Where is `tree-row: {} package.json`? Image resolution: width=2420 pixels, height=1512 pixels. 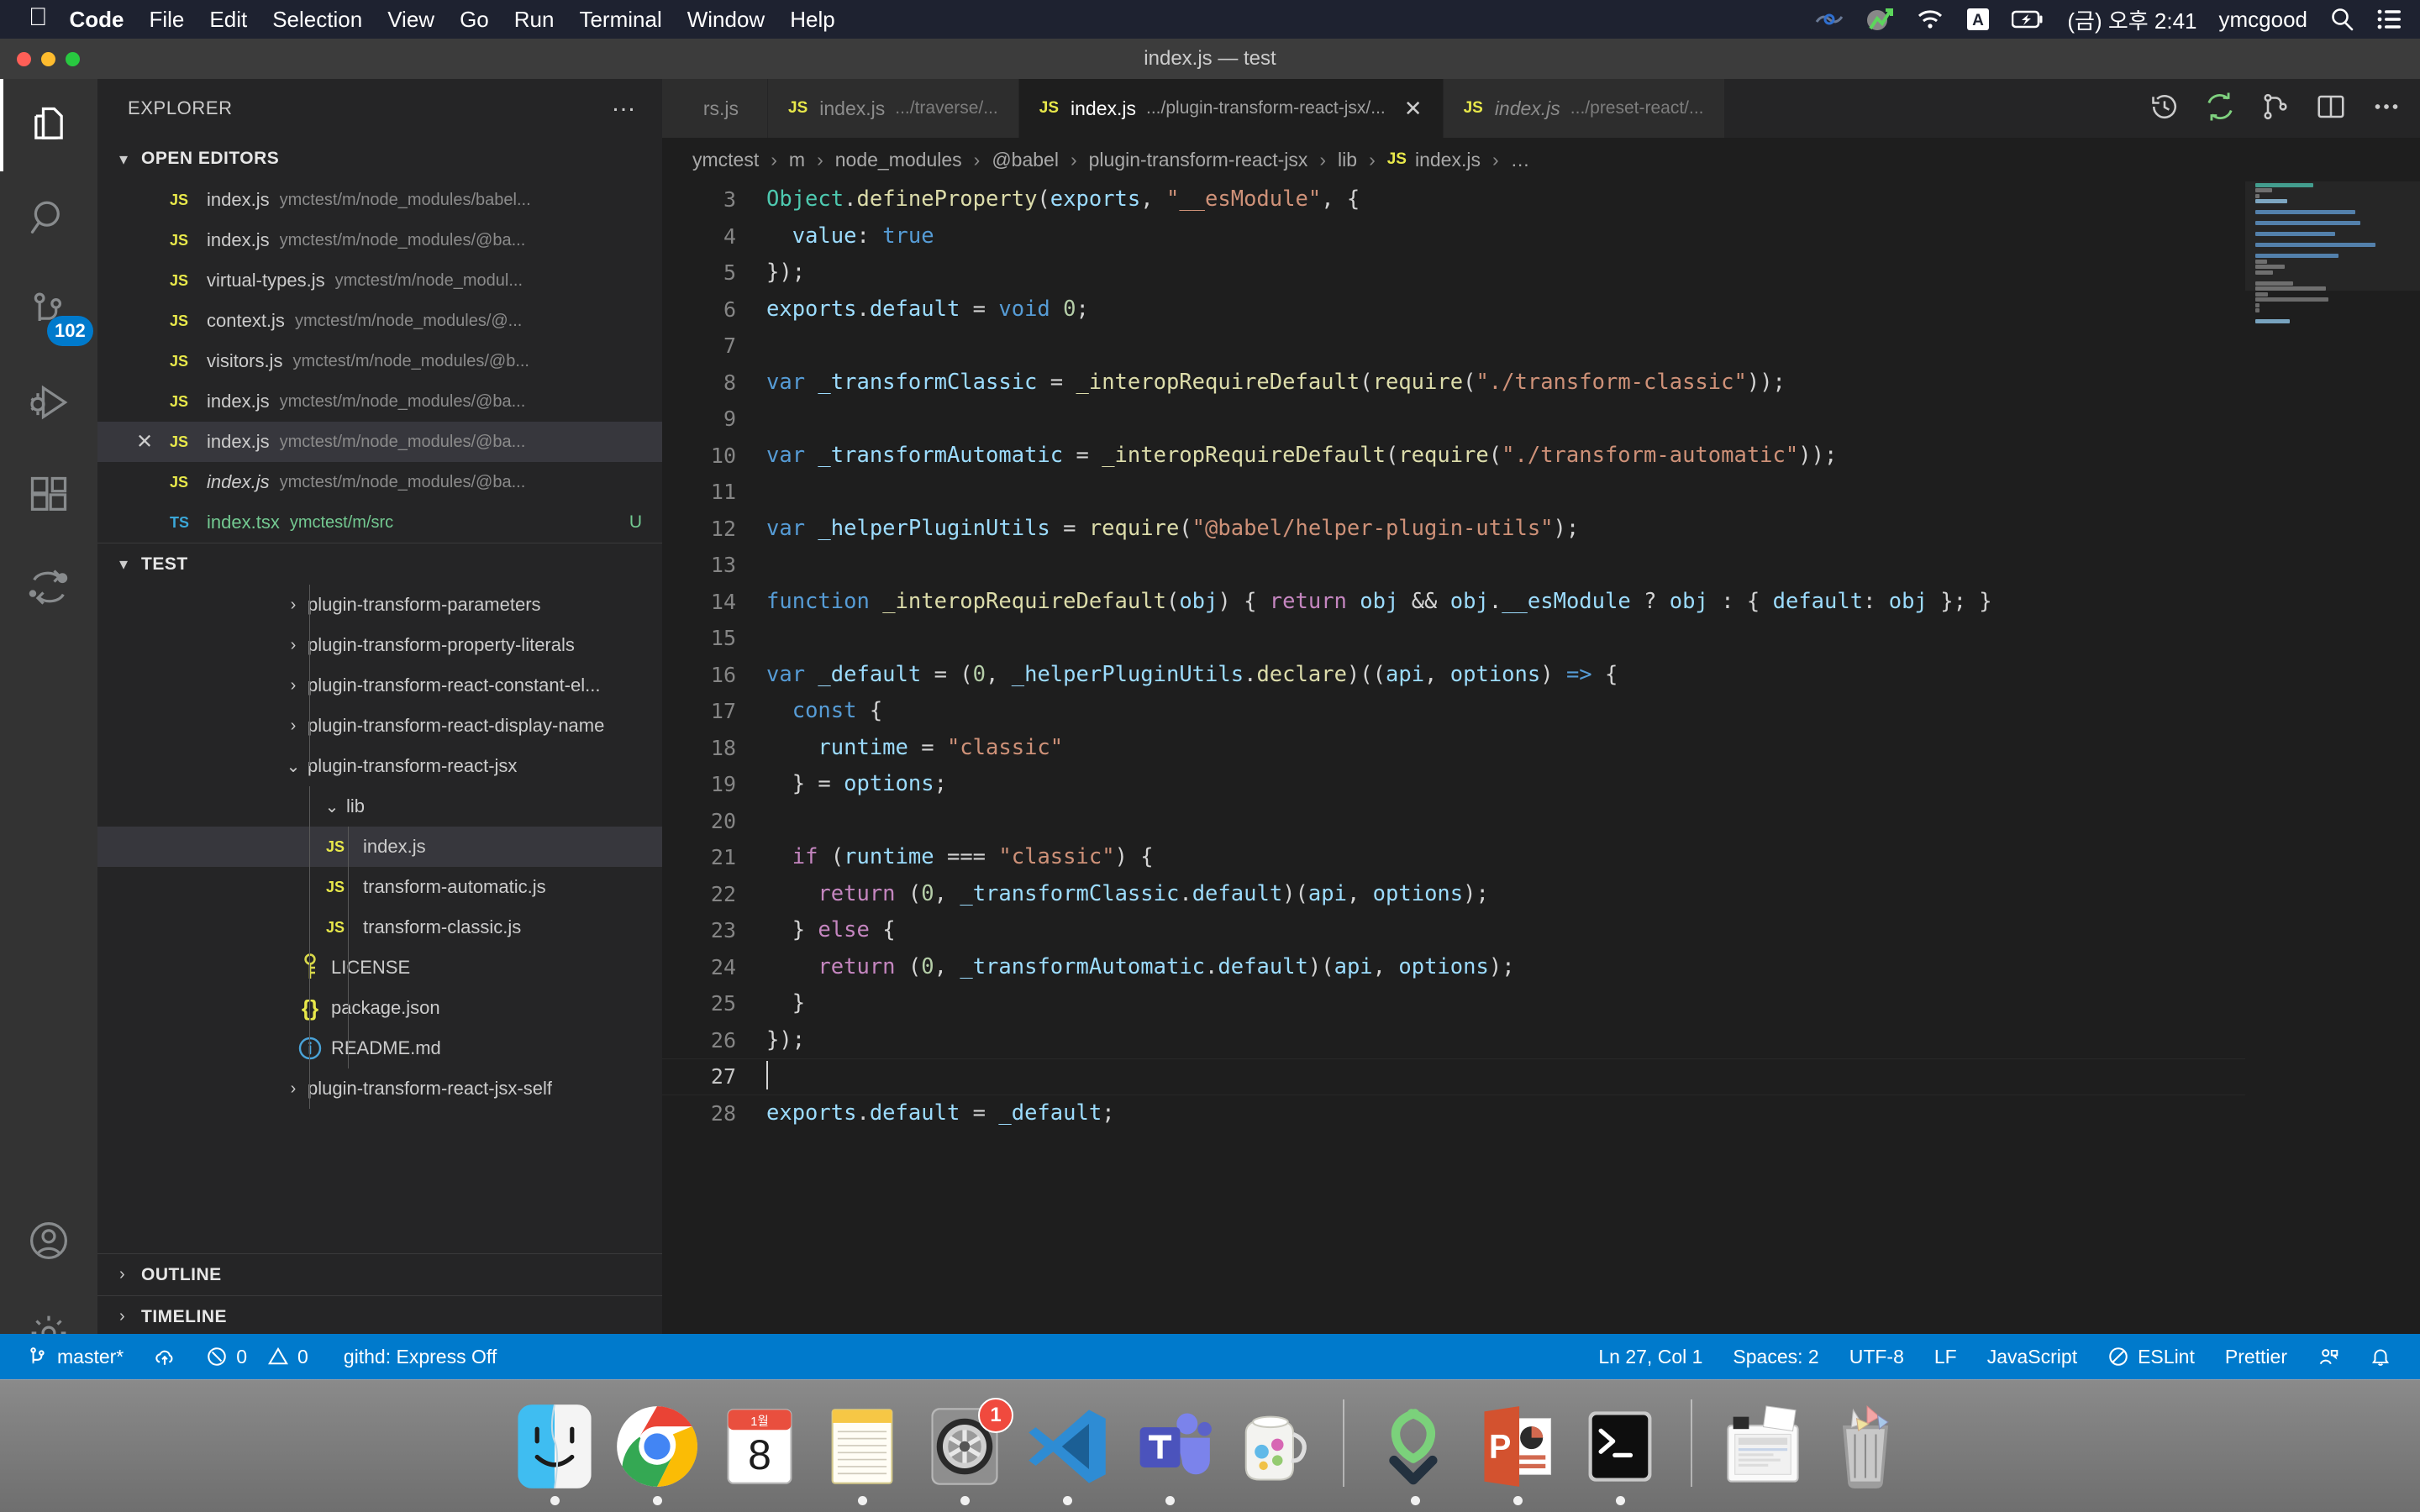 tree-row: {} package.json is located at coordinates (379, 1008).